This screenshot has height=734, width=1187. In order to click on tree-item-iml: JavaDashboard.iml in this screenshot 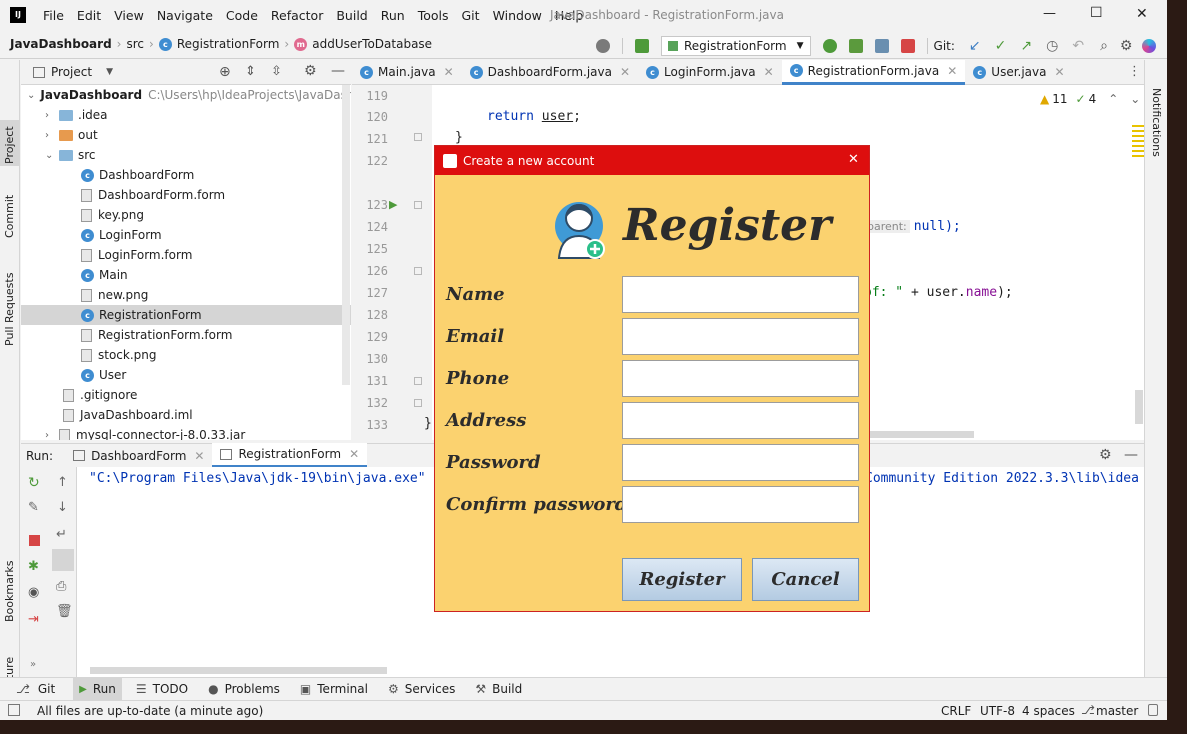, I will do `click(186, 415)`.